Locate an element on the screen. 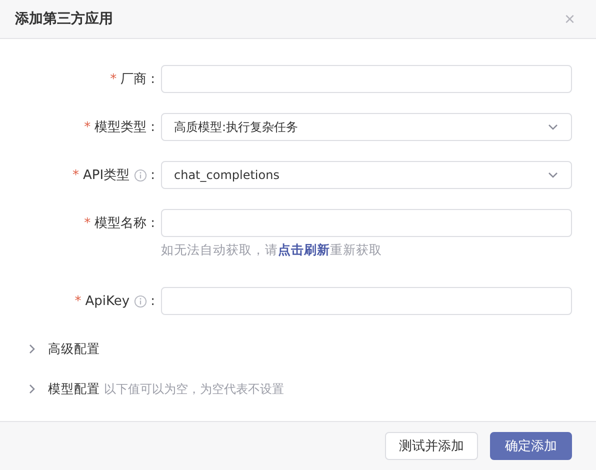  select-field: 高质模型:执行复杂任务 is located at coordinates (366, 127).